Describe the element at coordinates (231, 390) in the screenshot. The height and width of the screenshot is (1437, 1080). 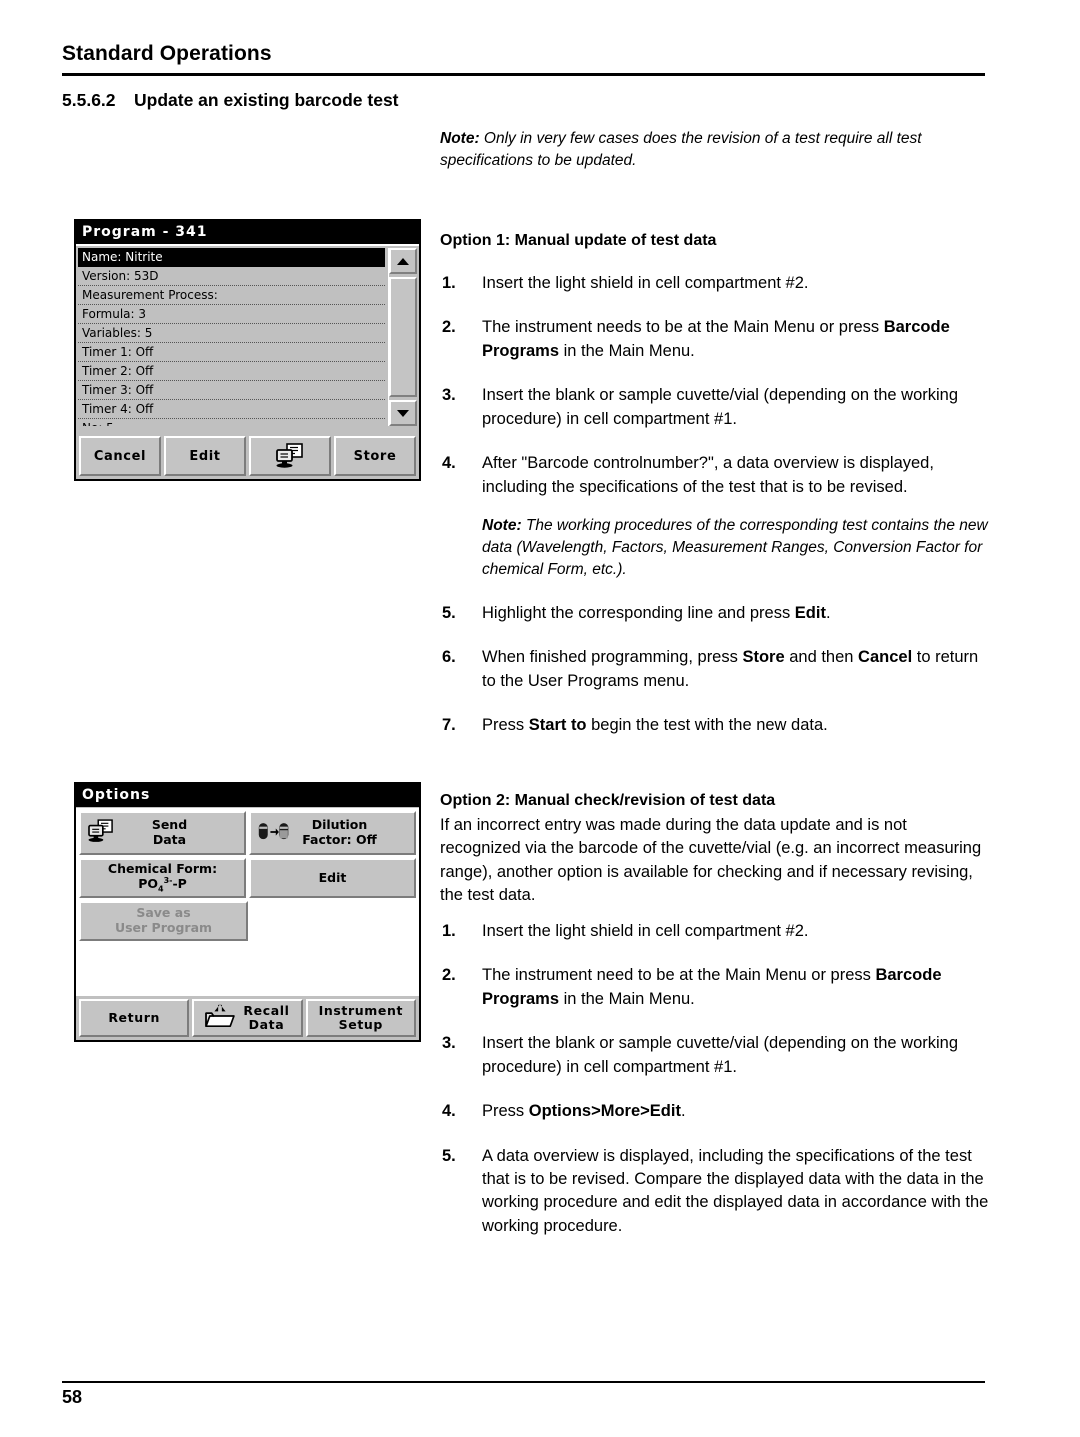
I see `program-list-row: Timer 3: Off` at that location.